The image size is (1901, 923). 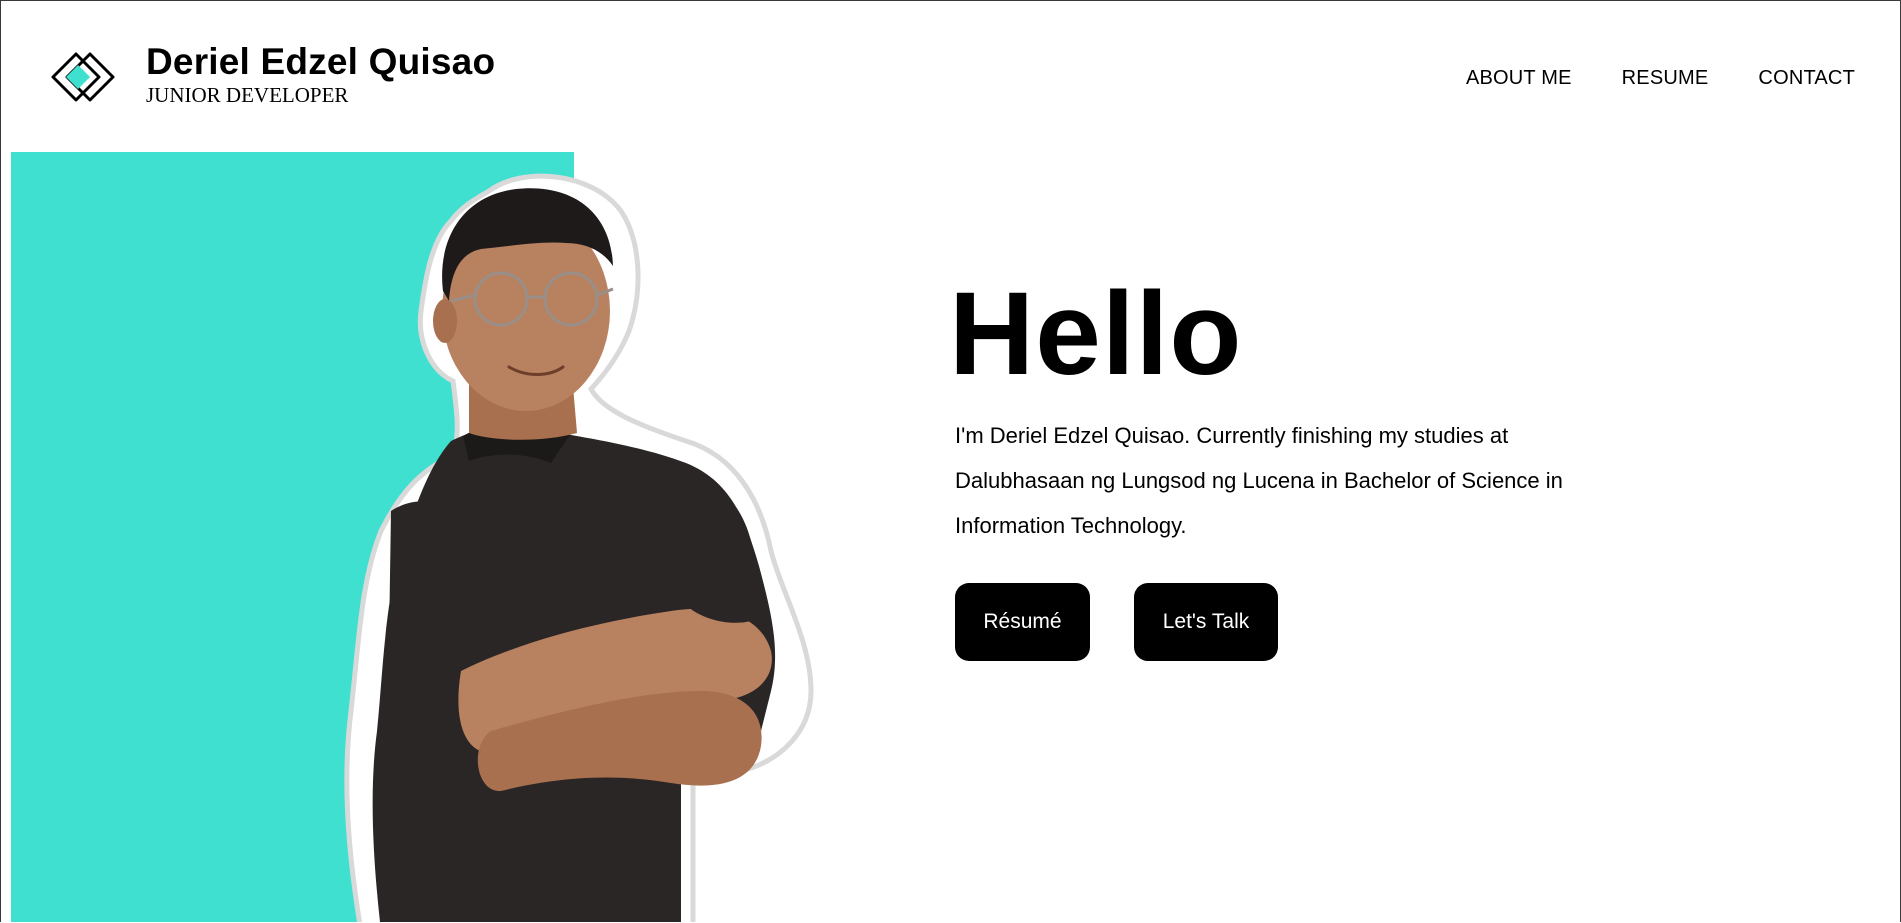 What do you see at coordinates (247, 95) in the screenshot?
I see `site-role: JUNIOR DEVELOPER` at bounding box center [247, 95].